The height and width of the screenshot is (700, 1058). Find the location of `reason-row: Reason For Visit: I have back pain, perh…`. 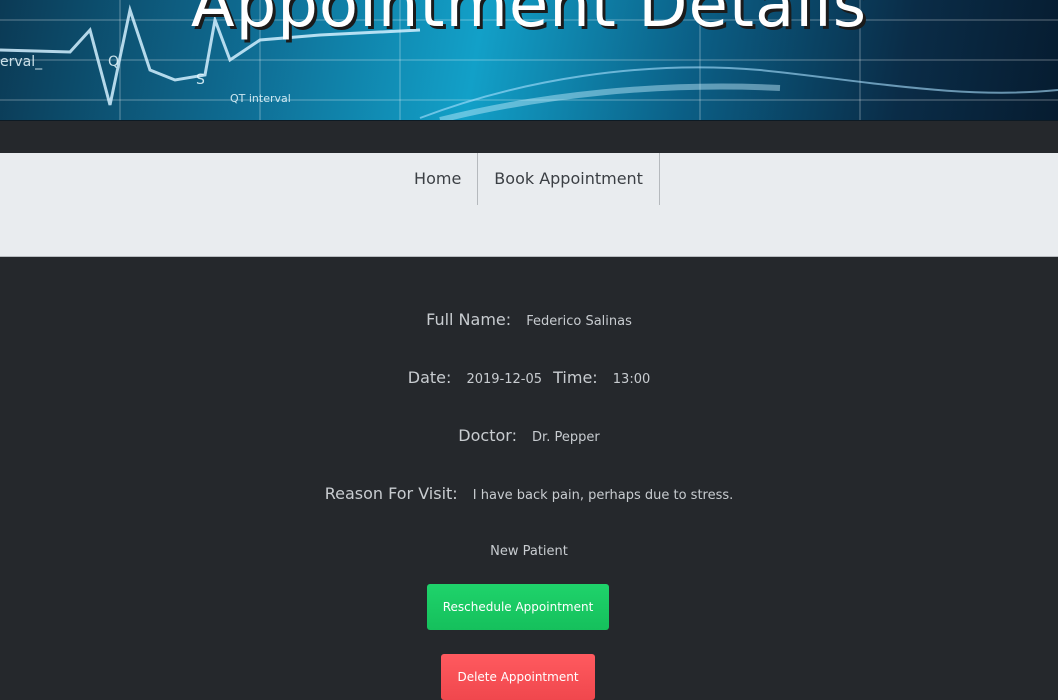

reason-row: Reason For Visit: I have back pain, perh… is located at coordinates (529, 493).